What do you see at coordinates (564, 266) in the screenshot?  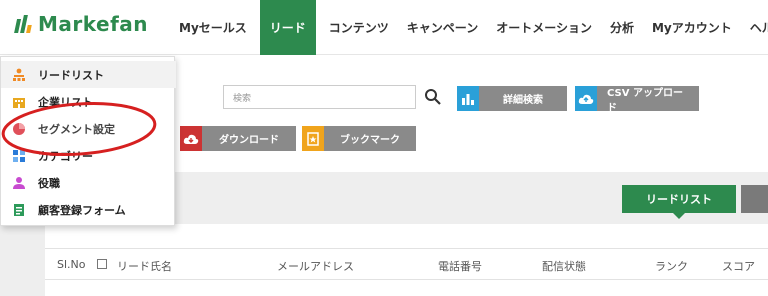 I see `column-header-delivery-status: 配信状態` at bounding box center [564, 266].